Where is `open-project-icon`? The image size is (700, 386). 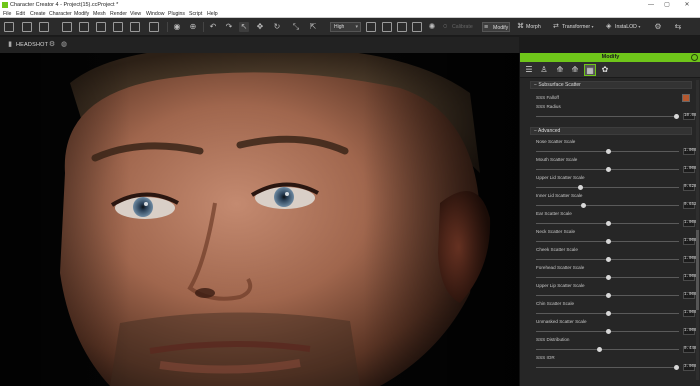 open-project-icon is located at coordinates (27, 27).